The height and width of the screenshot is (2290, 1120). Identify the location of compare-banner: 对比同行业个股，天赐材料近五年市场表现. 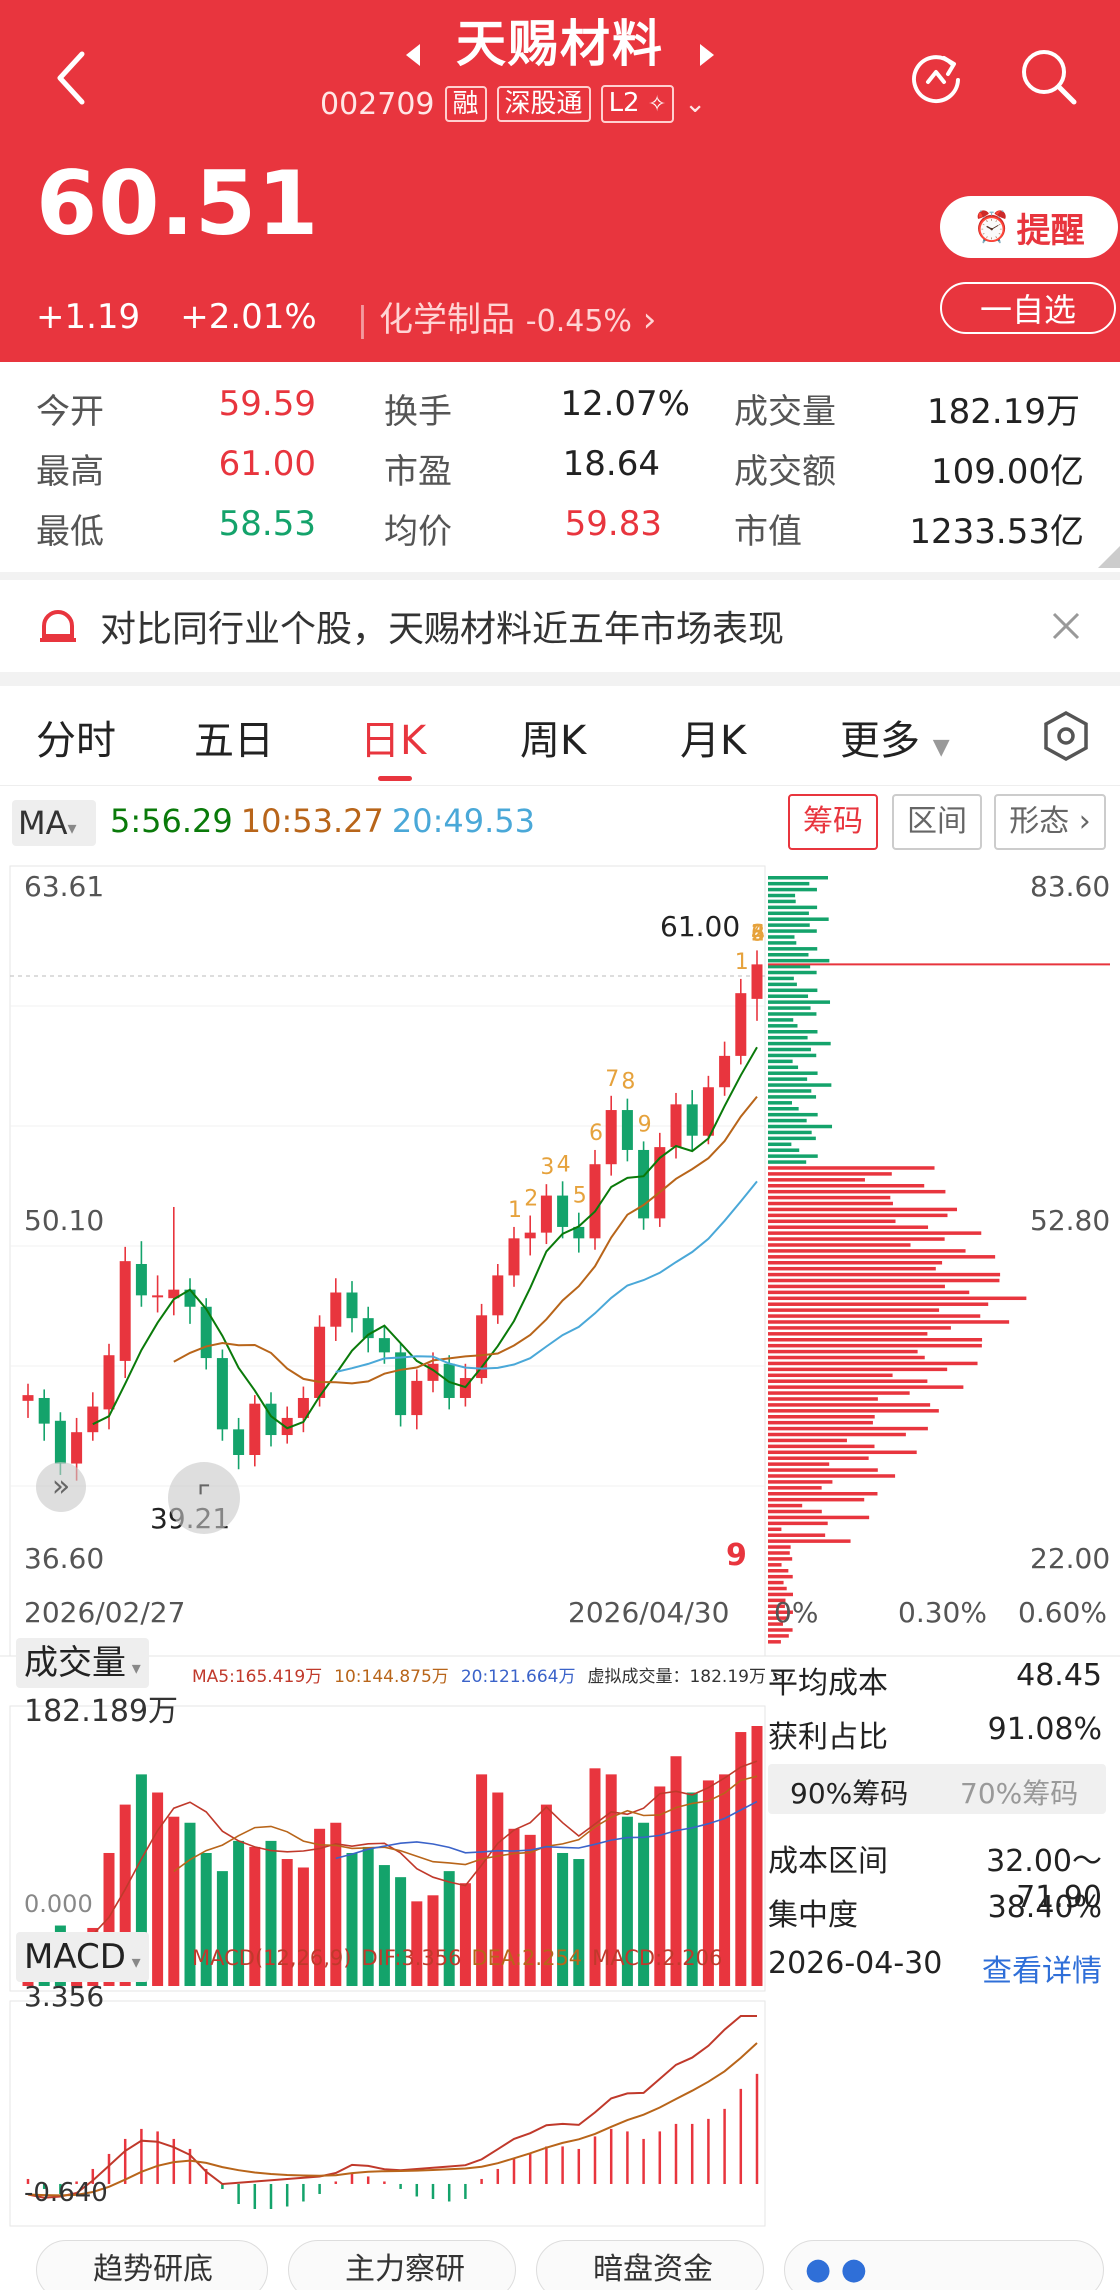
(560, 626).